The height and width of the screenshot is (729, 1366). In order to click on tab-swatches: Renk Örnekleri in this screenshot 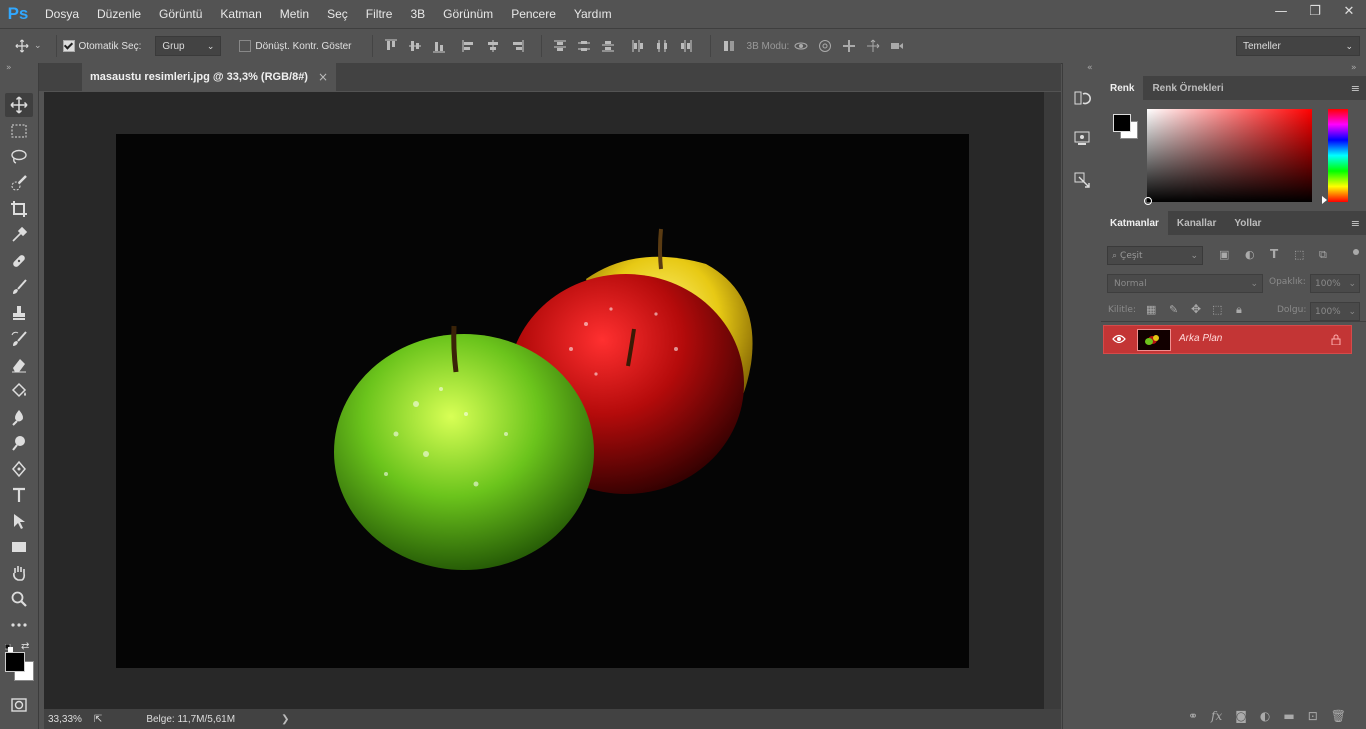, I will do `click(1187, 88)`.